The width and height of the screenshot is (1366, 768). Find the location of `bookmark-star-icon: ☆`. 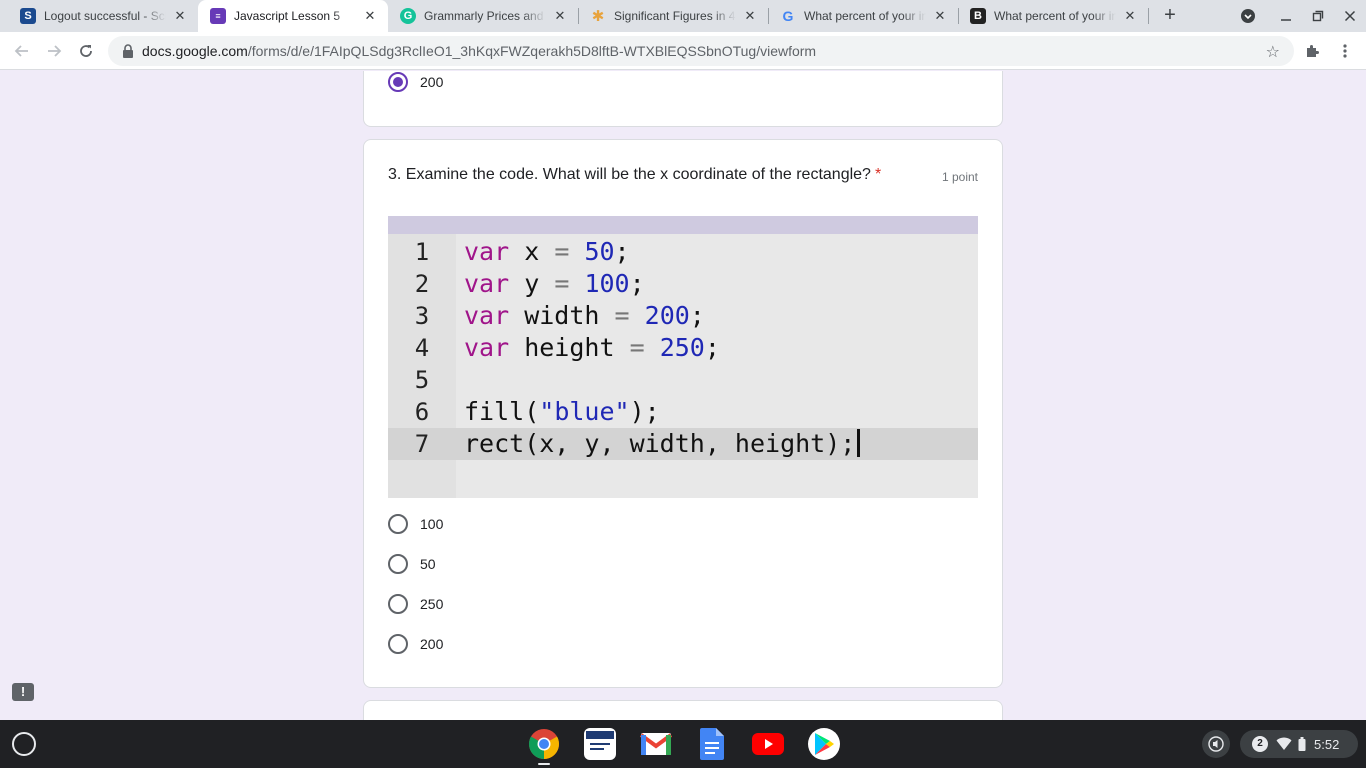

bookmark-star-icon: ☆ is located at coordinates (1273, 52).